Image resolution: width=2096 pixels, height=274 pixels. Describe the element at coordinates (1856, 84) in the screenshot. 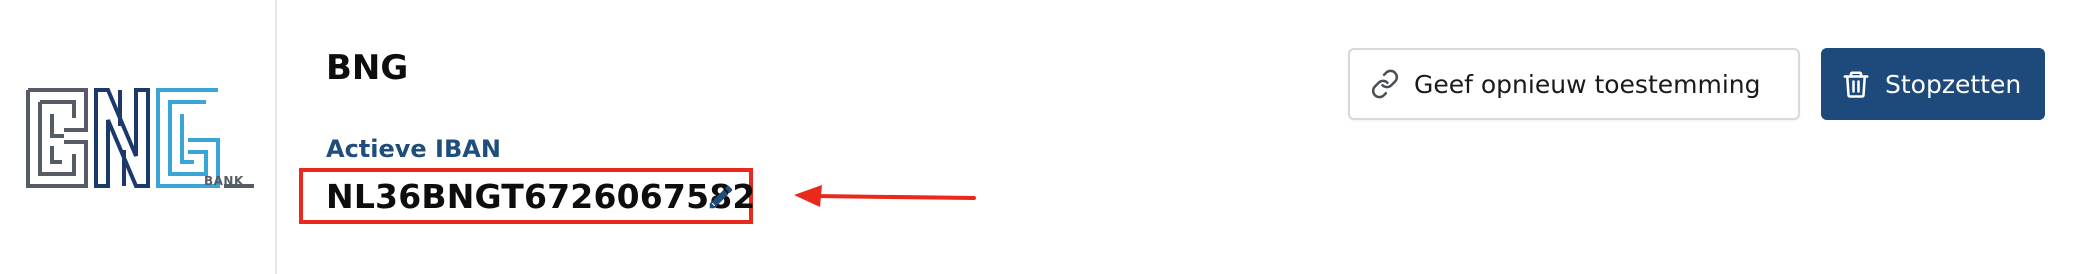

I see `trash-icon` at that location.